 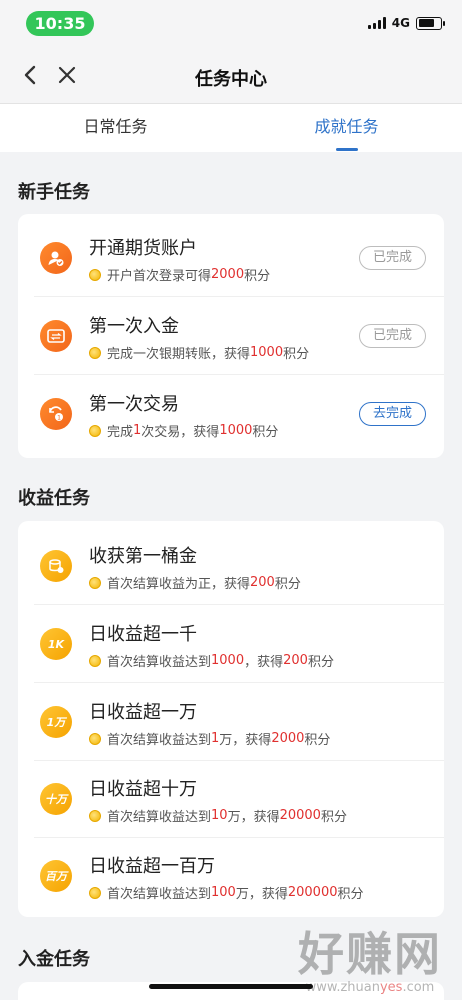 I want to click on trade-exchange-icon: 1, so click(x=56, y=414).